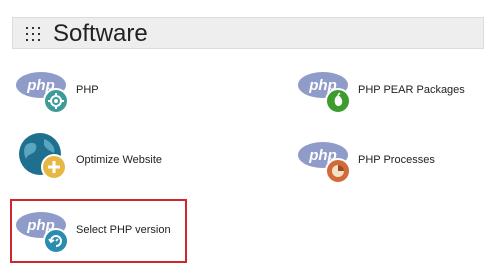  I want to click on php-pear-icon: php, so click(326, 90).